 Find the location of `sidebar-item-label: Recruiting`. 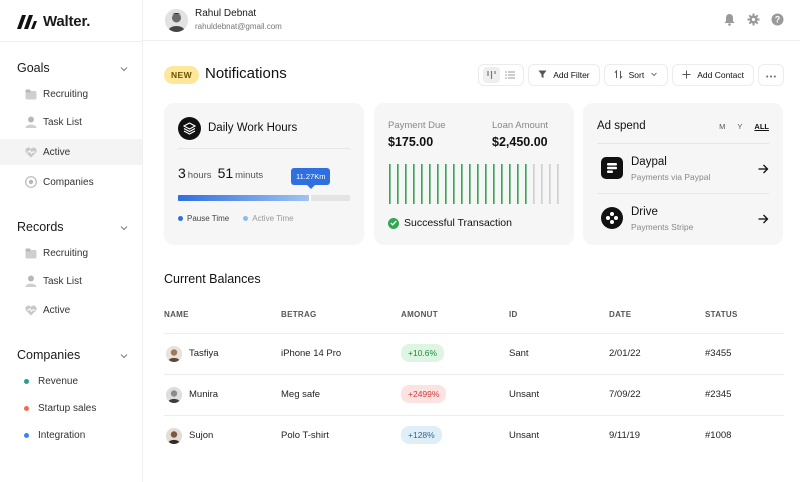

sidebar-item-label: Recruiting is located at coordinates (66, 253).